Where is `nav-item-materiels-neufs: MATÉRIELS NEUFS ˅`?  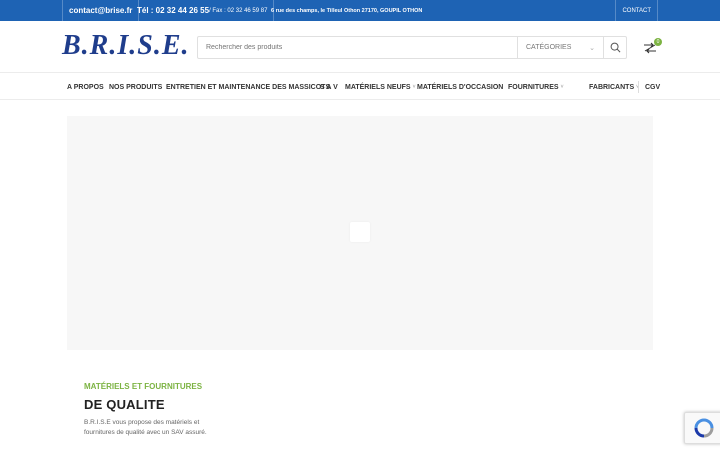
nav-item-materiels-neufs: MATÉRIELS NEUFS ˅ is located at coordinates (380, 87).